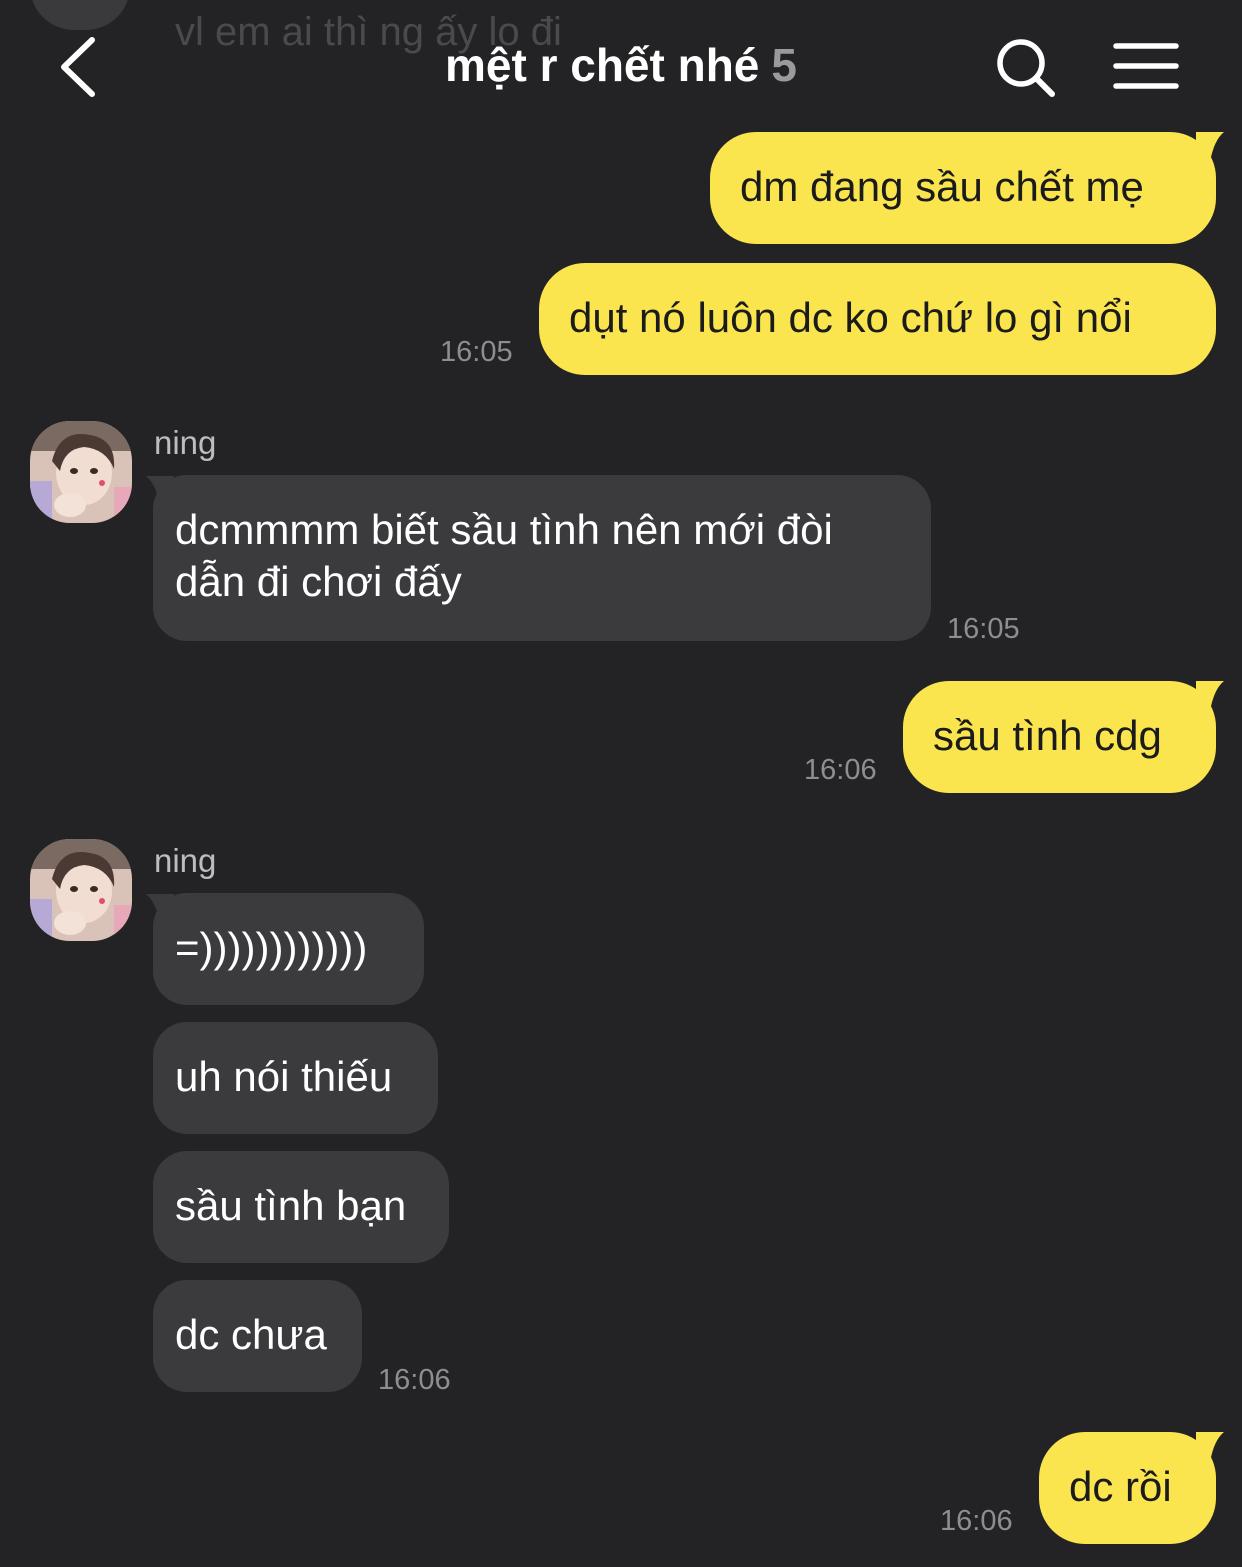 The height and width of the screenshot is (1567, 1242). I want to click on outgoing-message: dc rồi, so click(1127, 1488).